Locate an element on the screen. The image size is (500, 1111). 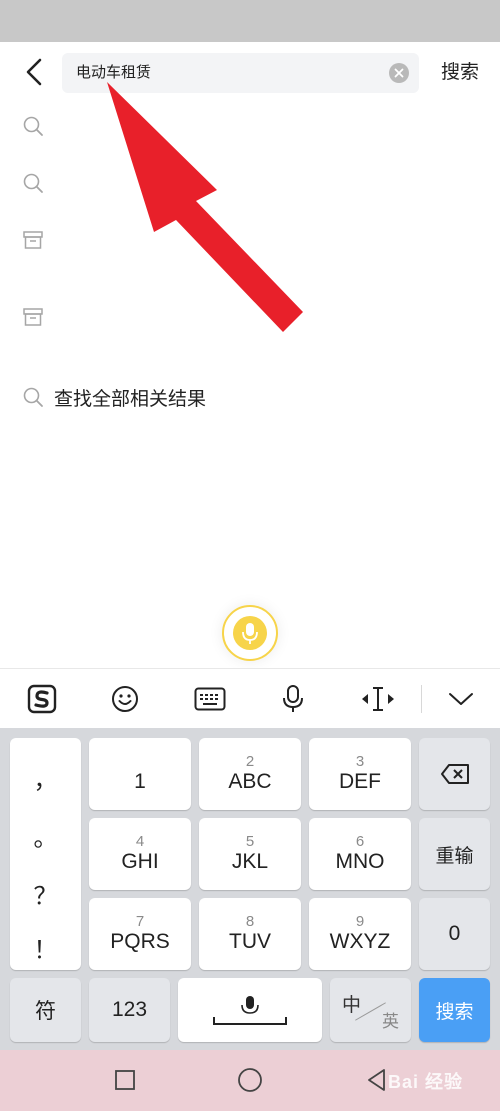
key-5: 5 JKL is located at coordinates (250, 854).